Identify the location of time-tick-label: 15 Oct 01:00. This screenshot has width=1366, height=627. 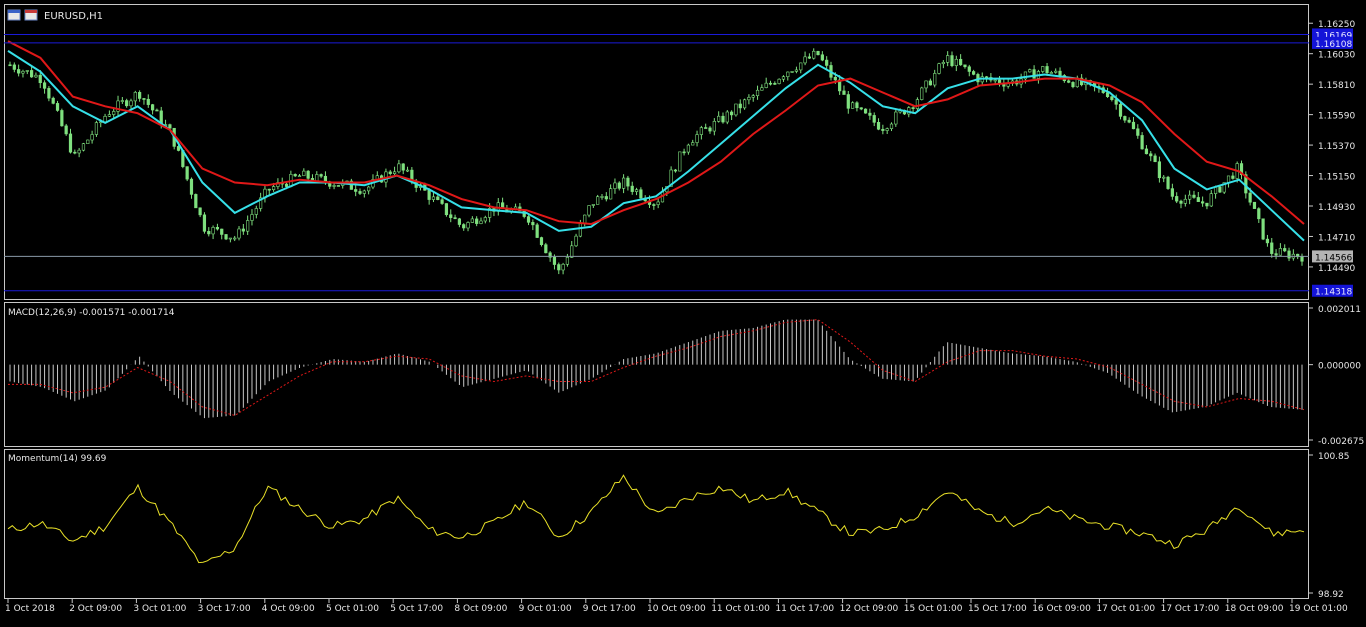
(933, 609).